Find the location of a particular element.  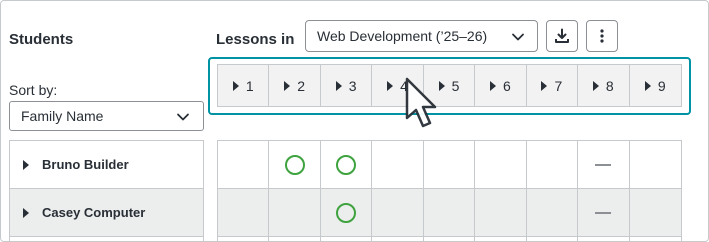

download-button is located at coordinates (562, 36).